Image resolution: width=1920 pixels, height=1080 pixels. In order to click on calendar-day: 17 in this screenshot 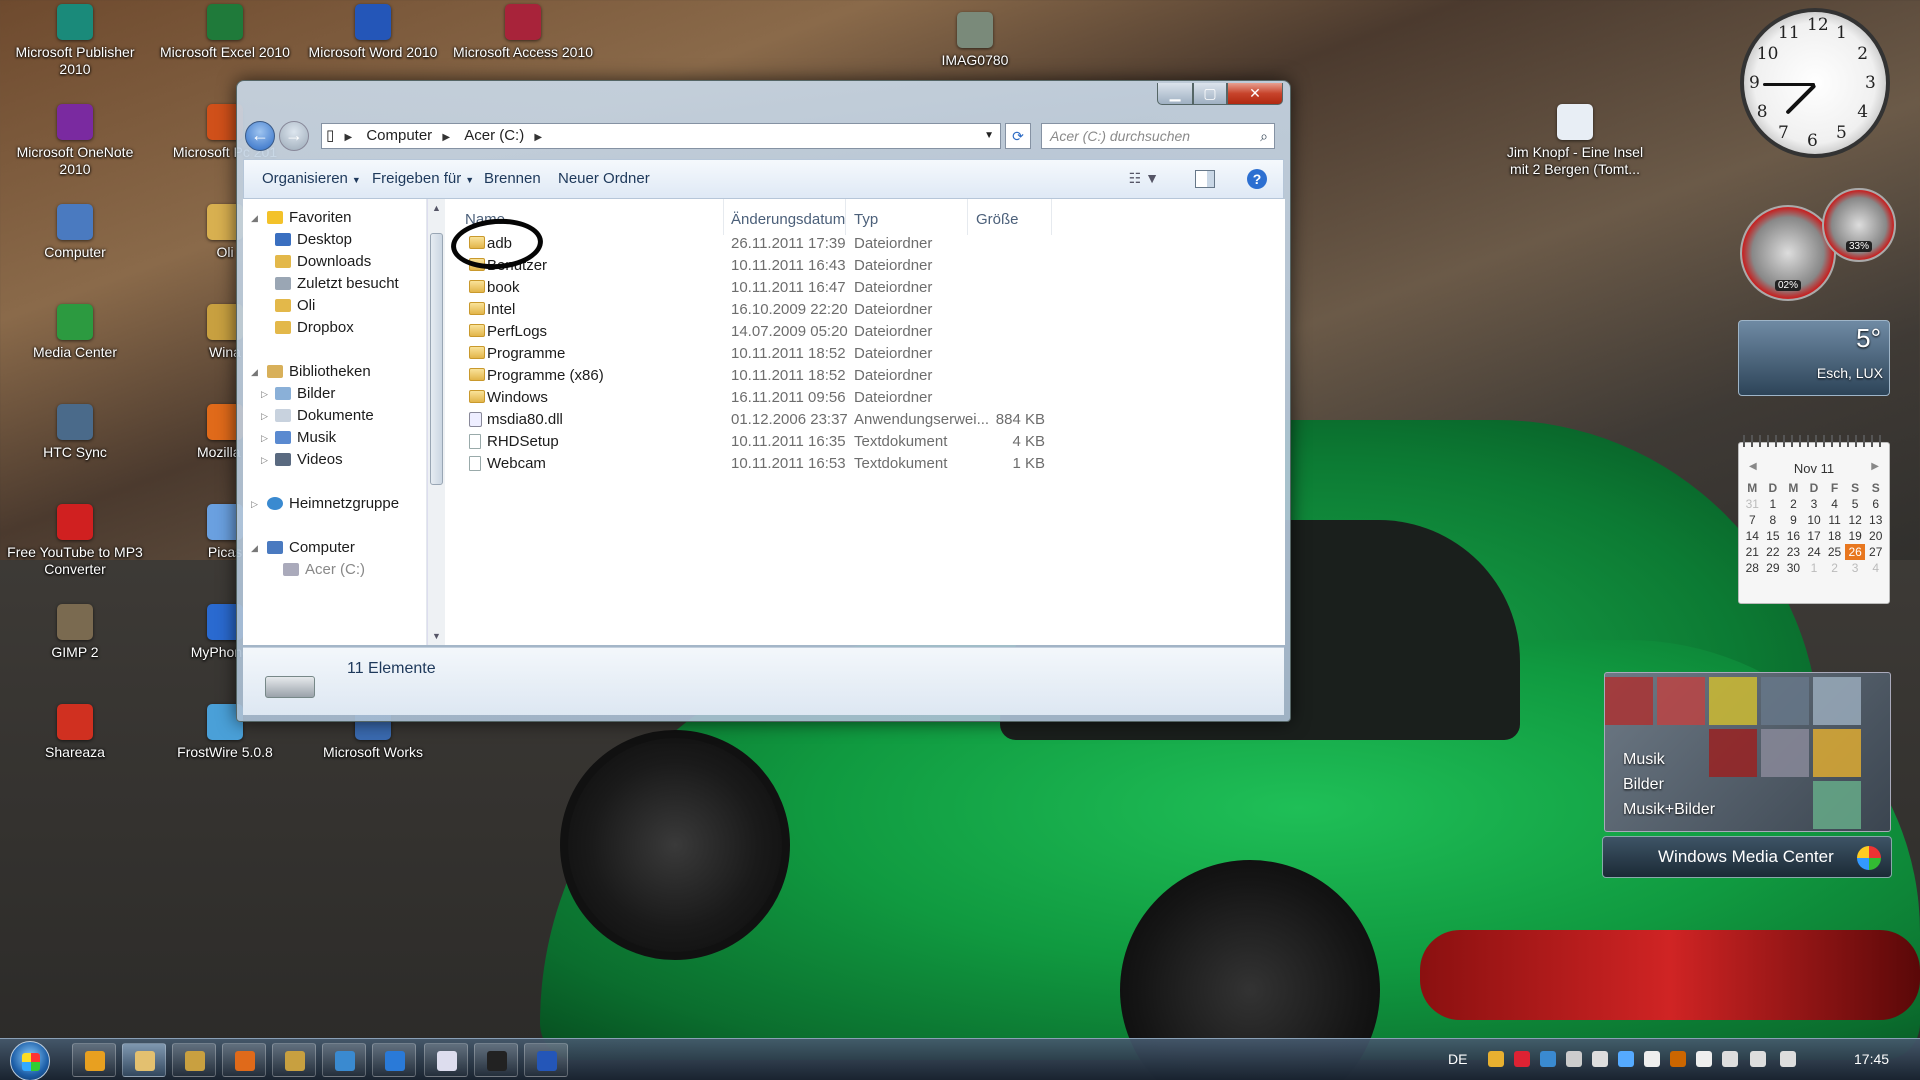, I will do `click(1814, 536)`.